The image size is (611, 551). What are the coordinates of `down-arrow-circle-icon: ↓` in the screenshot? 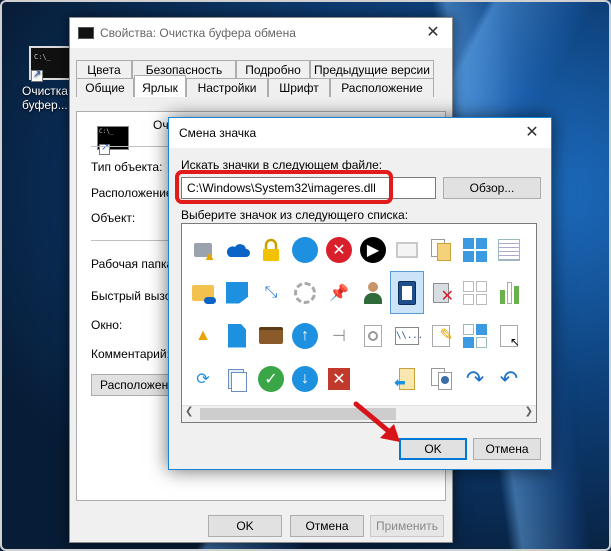 It's located at (305, 378).